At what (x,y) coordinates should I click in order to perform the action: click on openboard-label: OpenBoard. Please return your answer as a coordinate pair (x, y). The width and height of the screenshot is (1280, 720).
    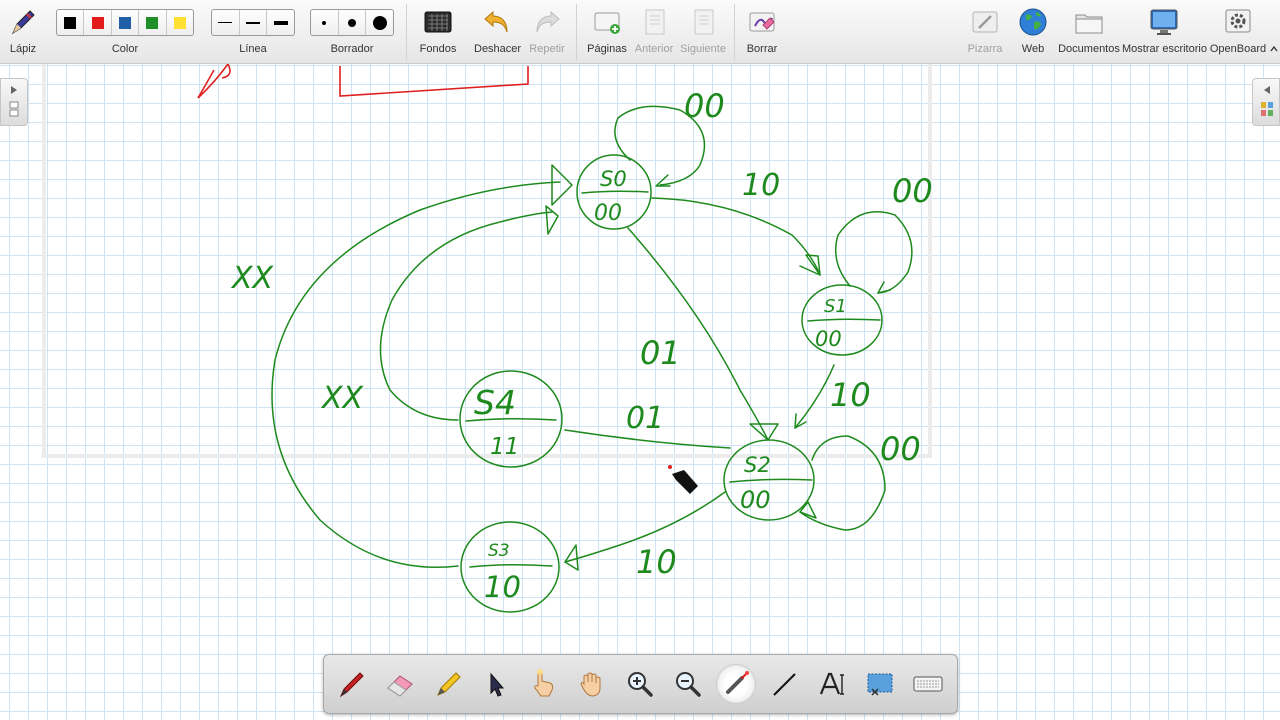
    Looking at the image, I should click on (1238, 49).